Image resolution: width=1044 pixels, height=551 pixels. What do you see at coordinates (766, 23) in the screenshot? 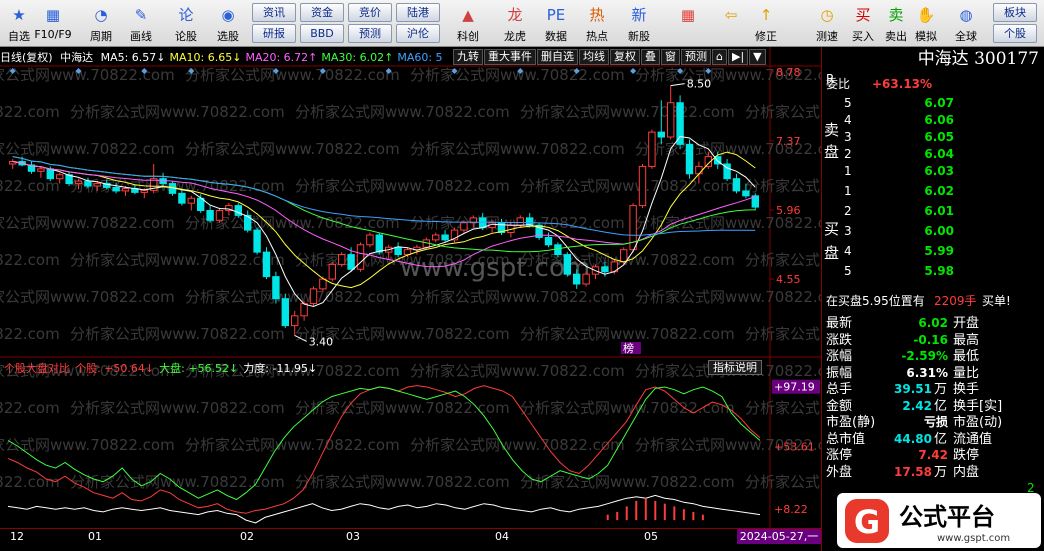
I see `toolbar-button-13: ↑ 修正` at bounding box center [766, 23].